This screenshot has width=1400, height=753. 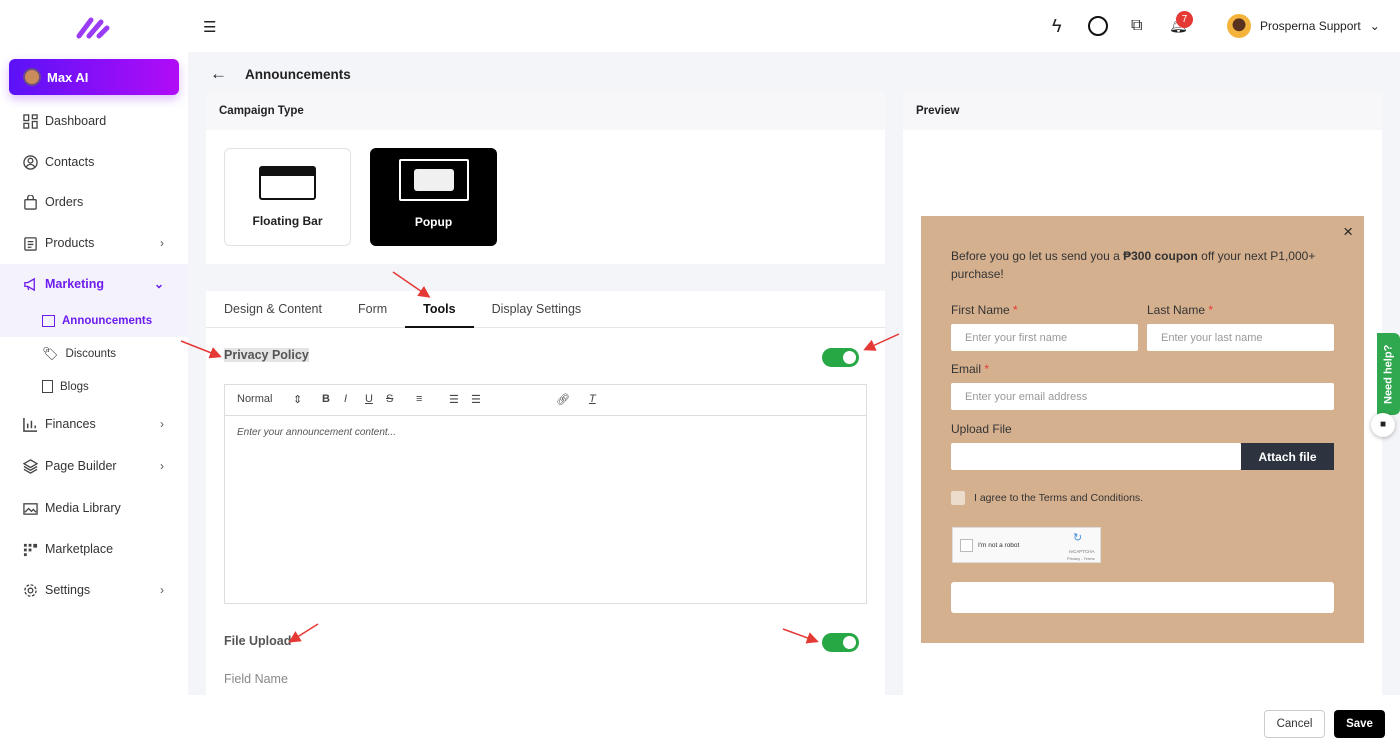 I want to click on upload-file-label: Upload File, so click(x=981, y=429).